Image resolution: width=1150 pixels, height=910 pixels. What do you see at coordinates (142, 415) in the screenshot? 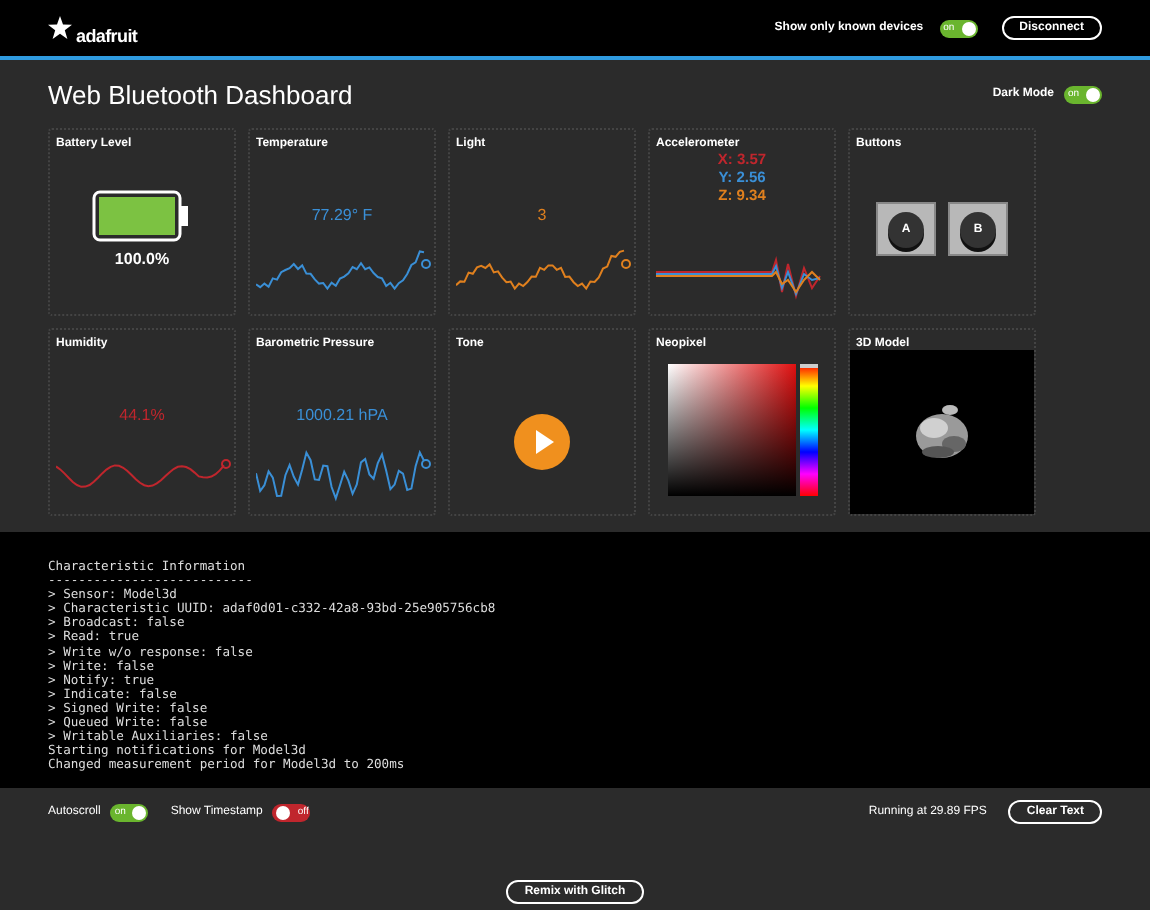
I see `sensor-value: 44.1%` at bounding box center [142, 415].